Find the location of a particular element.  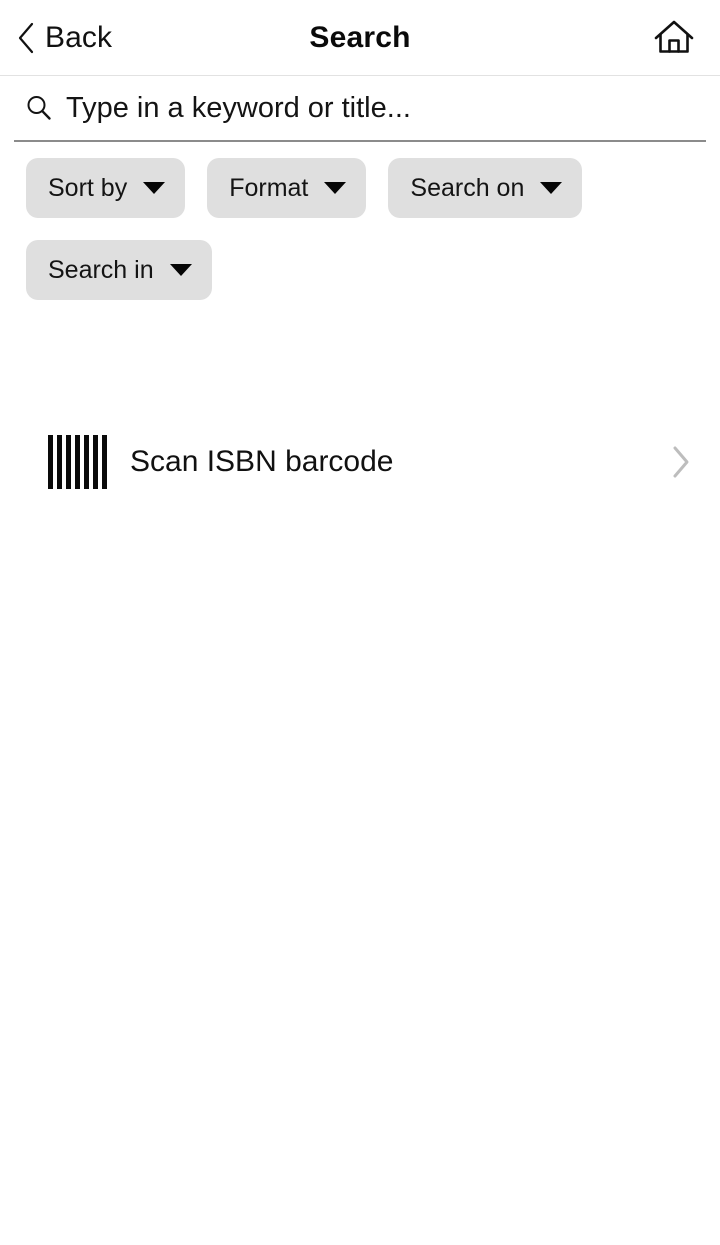

filter-chip-search-in: Search in is located at coordinates (119, 270).